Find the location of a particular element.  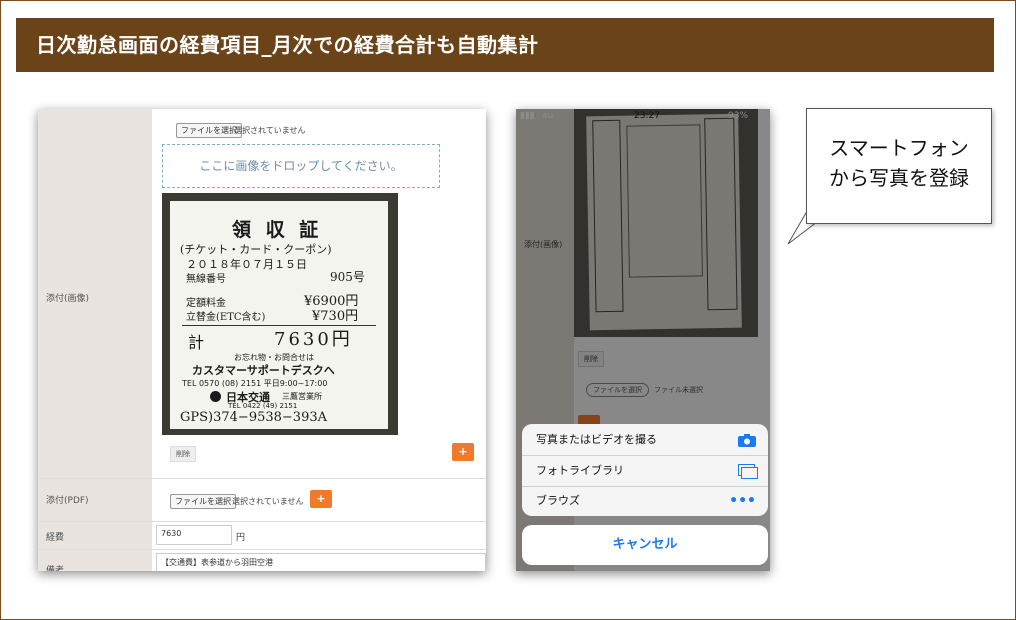

pdf-no-file-text: 選択されていません is located at coordinates (268, 501).